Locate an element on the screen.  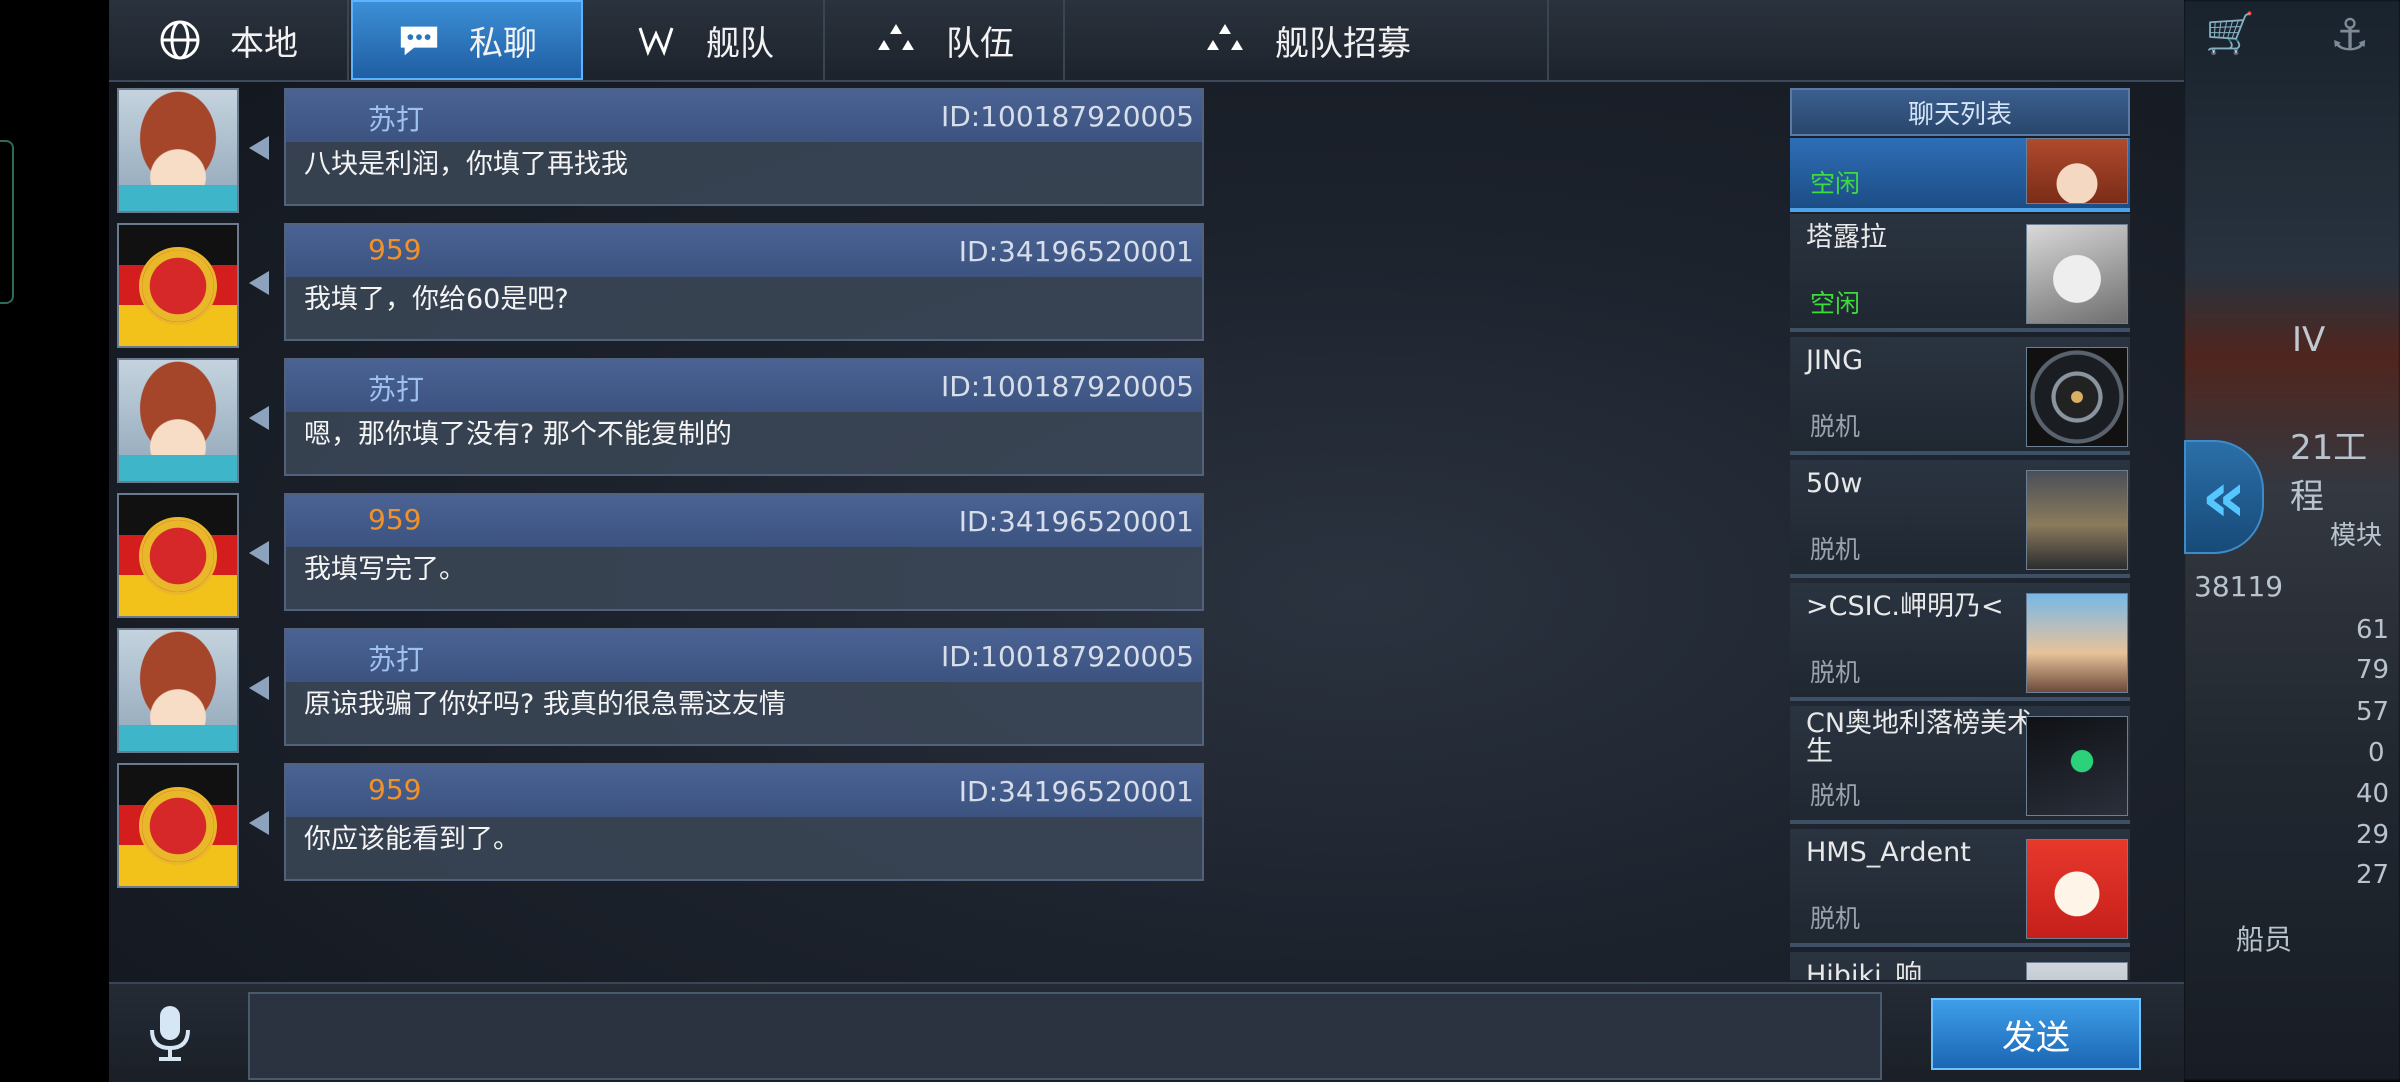
chat-list-item: >CSIC.岬明乃< 脱机 is located at coordinates (1960, 642).